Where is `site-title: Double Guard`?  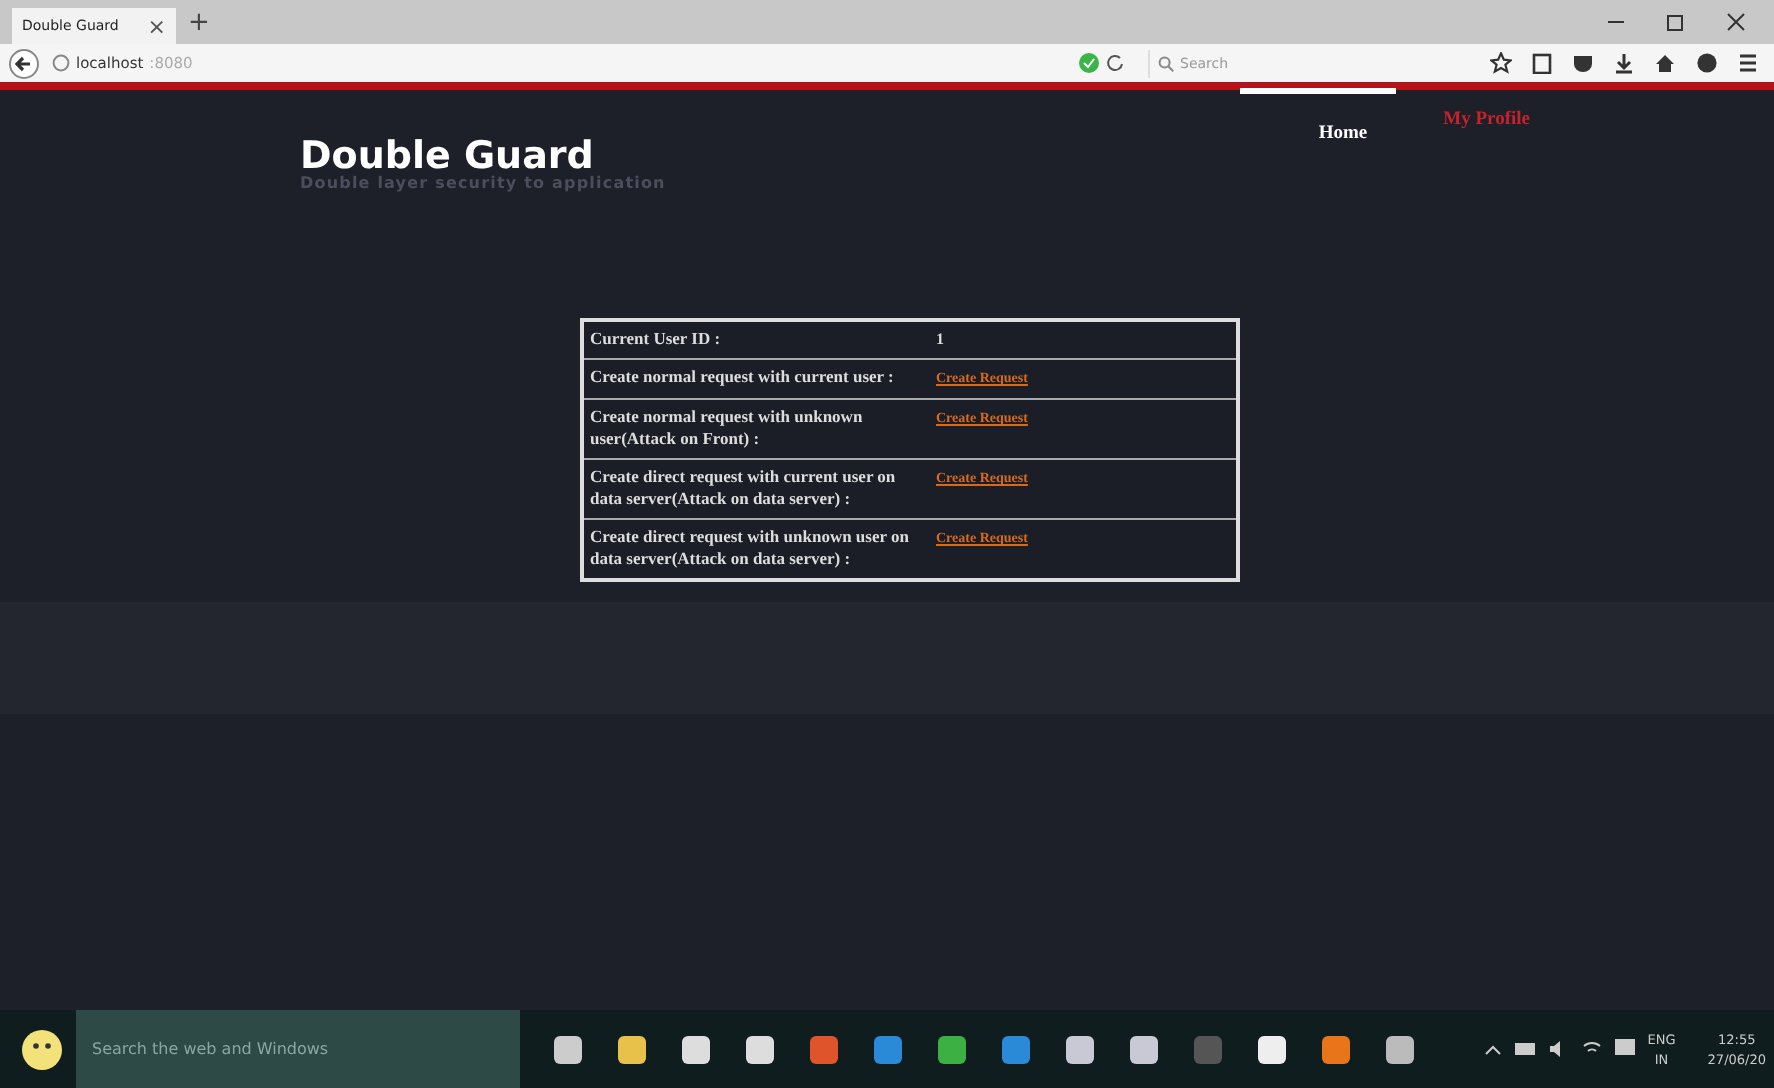
site-title: Double Guard is located at coordinates (447, 156).